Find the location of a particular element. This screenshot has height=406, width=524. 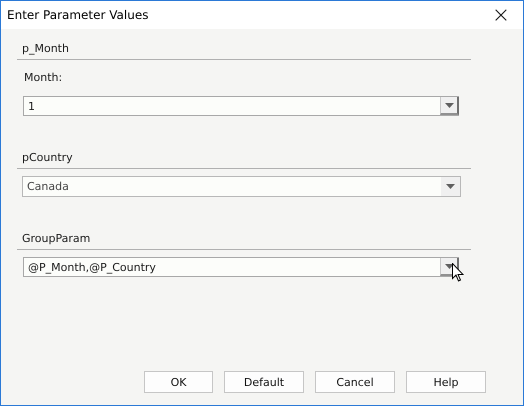

dialog-button: Help is located at coordinates (446, 382).